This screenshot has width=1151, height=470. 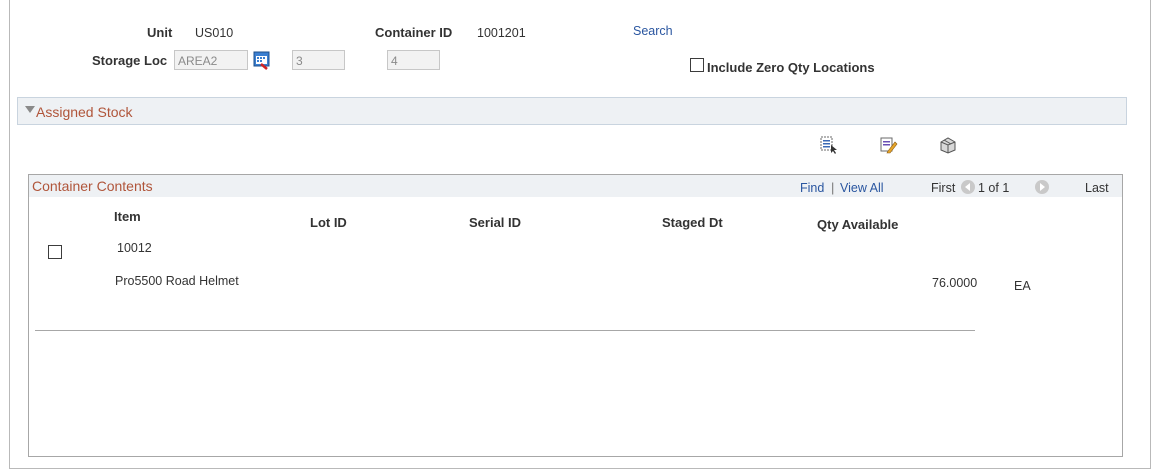 What do you see at coordinates (943, 188) in the screenshot?
I see `first-label: First` at bounding box center [943, 188].